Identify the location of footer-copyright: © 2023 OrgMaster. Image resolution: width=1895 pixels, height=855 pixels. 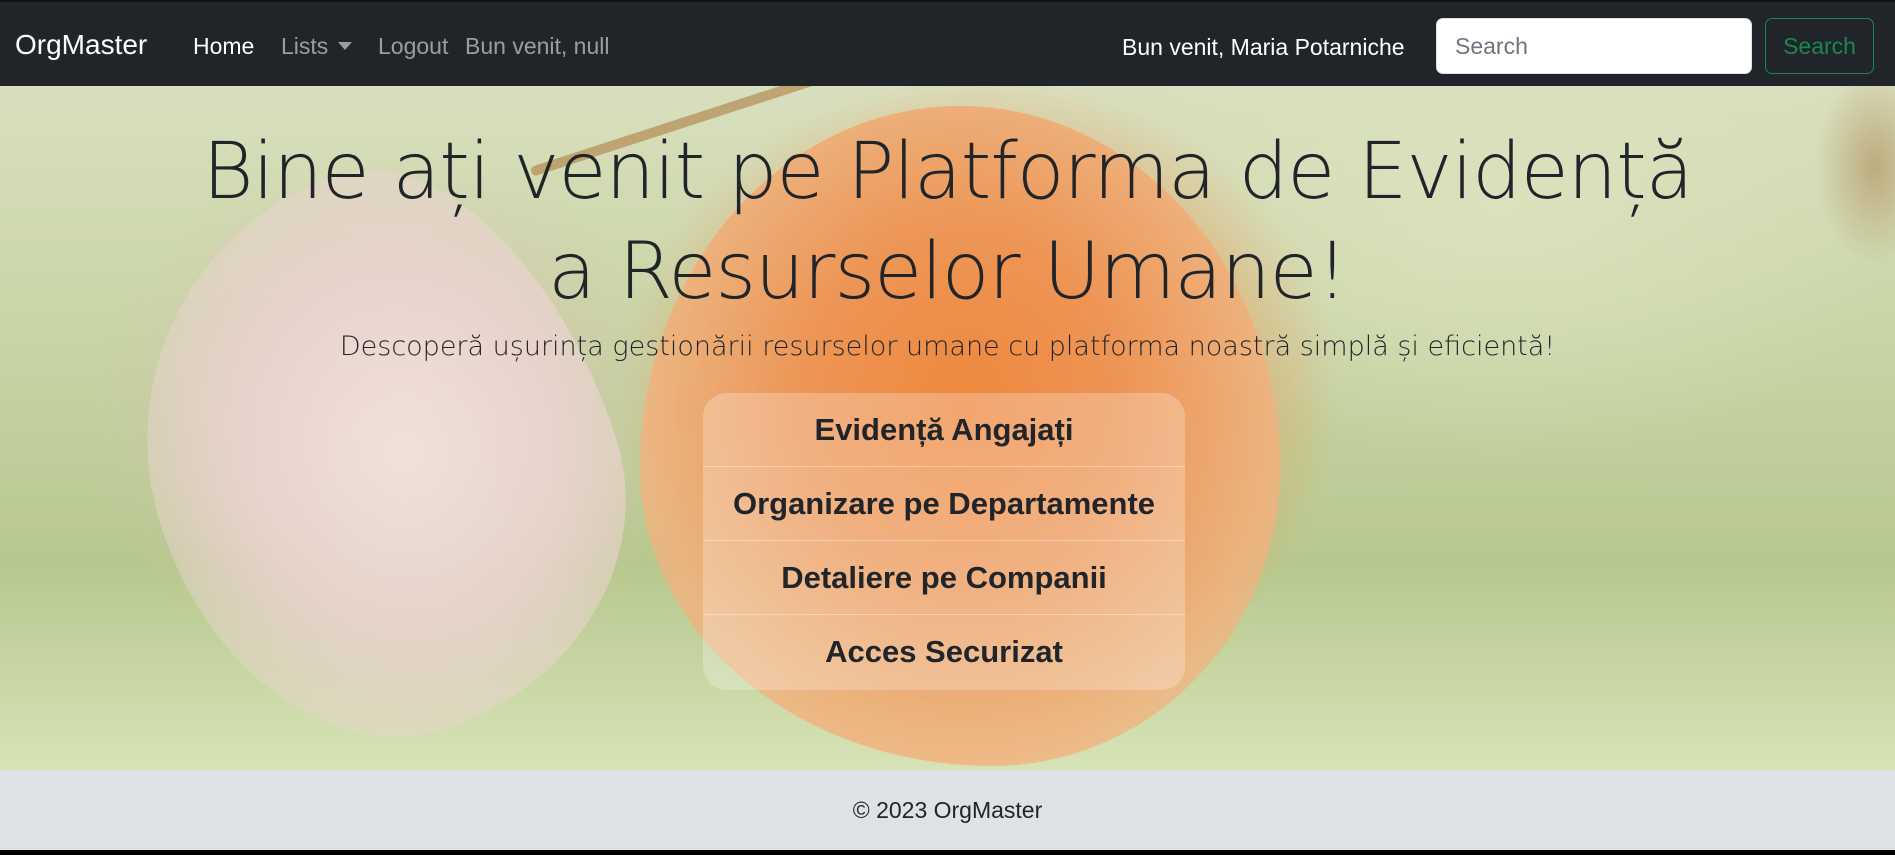
(947, 810).